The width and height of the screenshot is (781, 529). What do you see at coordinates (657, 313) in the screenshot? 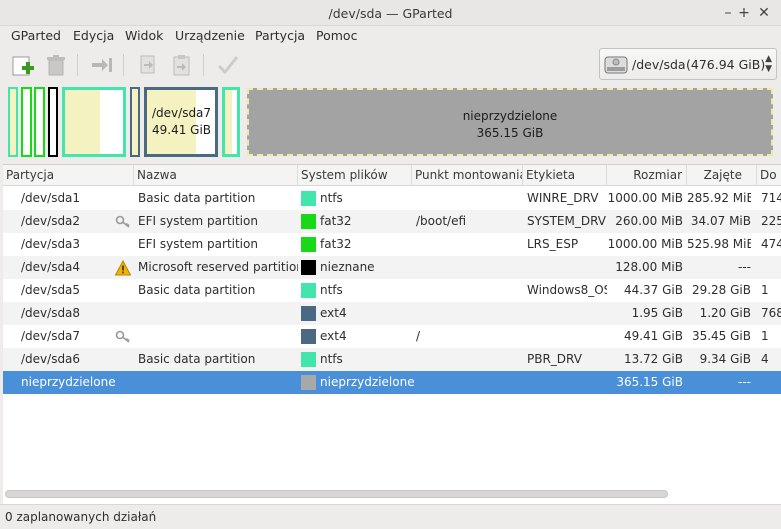
I see `cell-size: 1.95 GiB` at bounding box center [657, 313].